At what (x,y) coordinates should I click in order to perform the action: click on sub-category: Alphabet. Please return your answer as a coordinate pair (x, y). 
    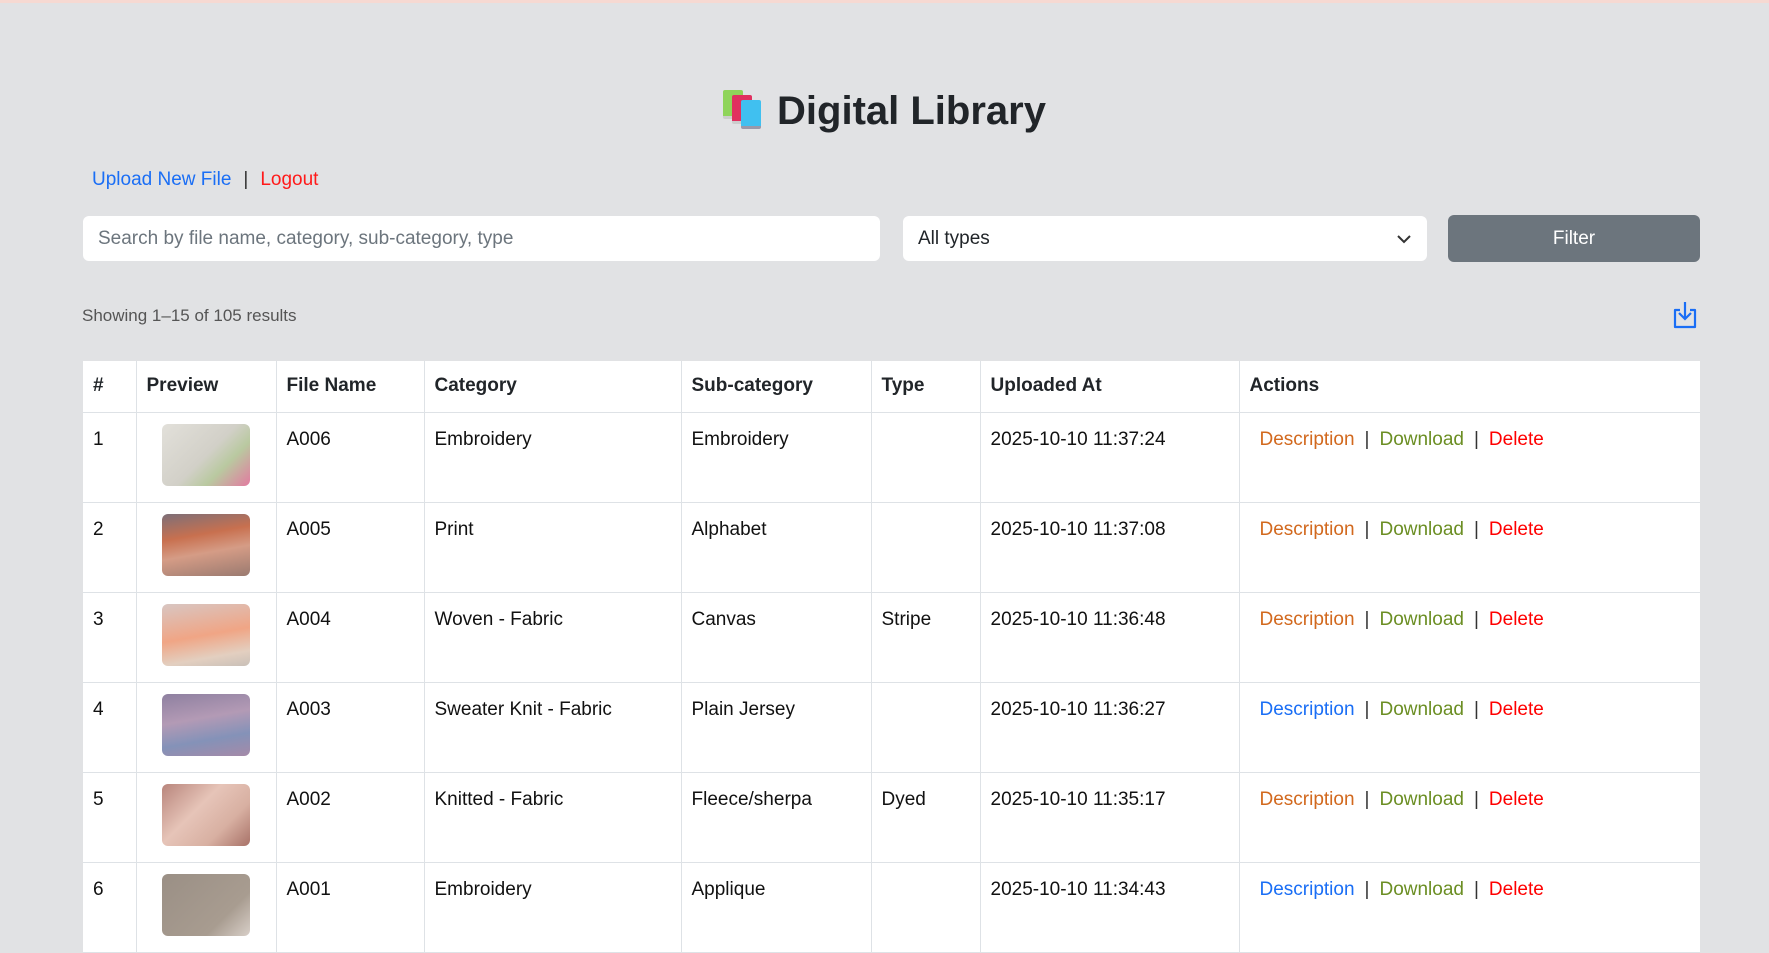
    Looking at the image, I should click on (776, 547).